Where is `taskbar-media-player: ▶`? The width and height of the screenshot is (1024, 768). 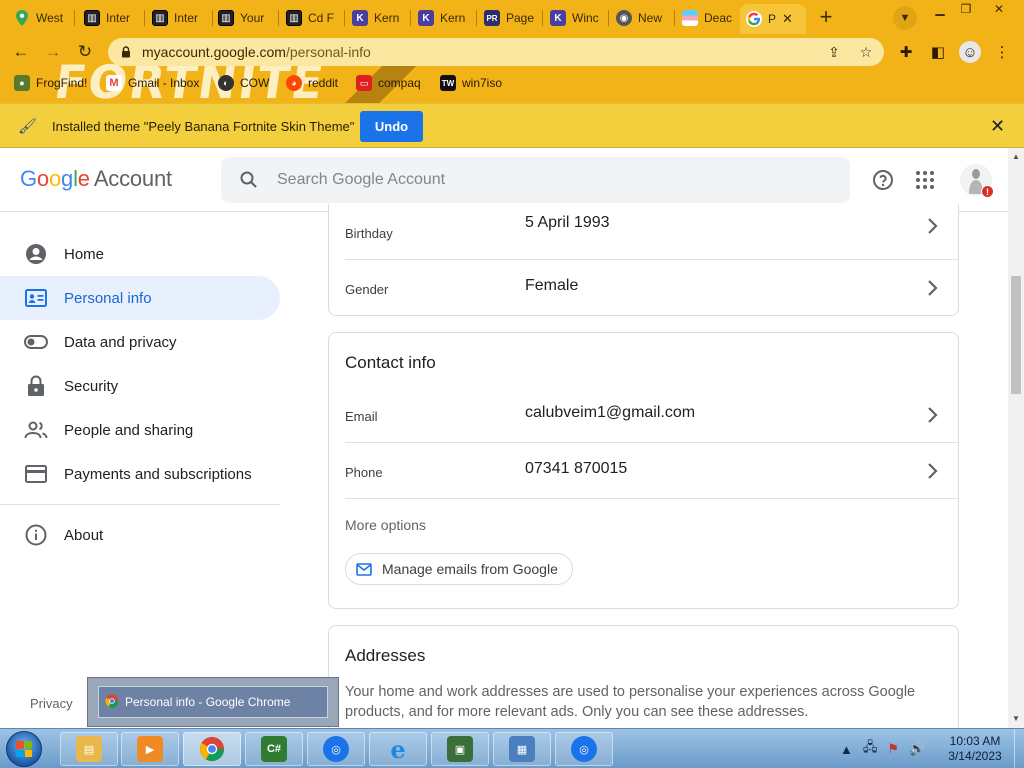
taskbar-media-player: ▶ is located at coordinates (150, 749).